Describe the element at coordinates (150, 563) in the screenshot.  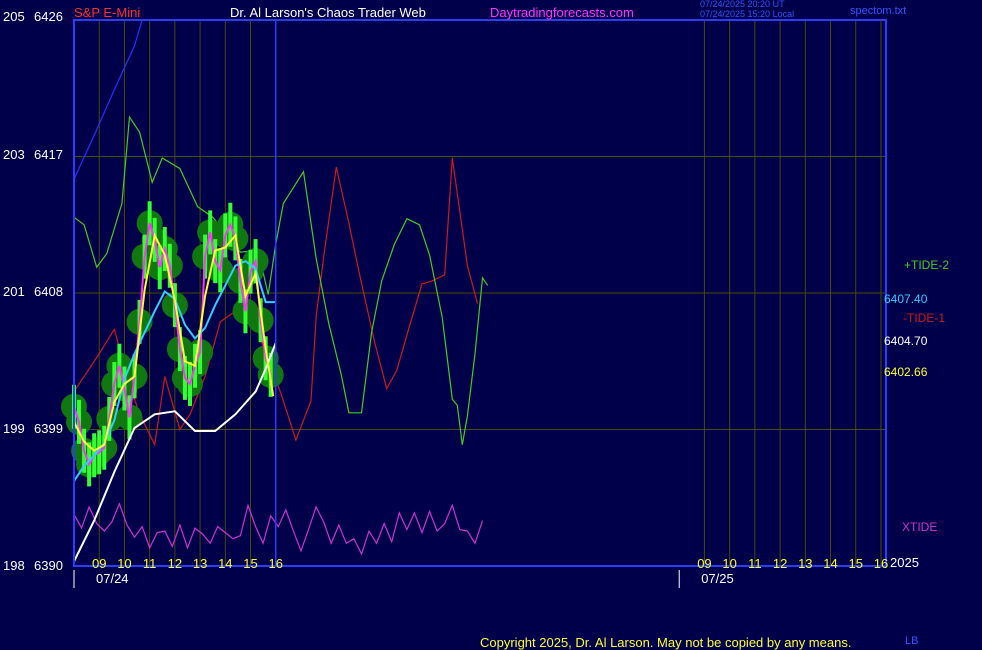
I see `x-tick-label-2: 11` at that location.